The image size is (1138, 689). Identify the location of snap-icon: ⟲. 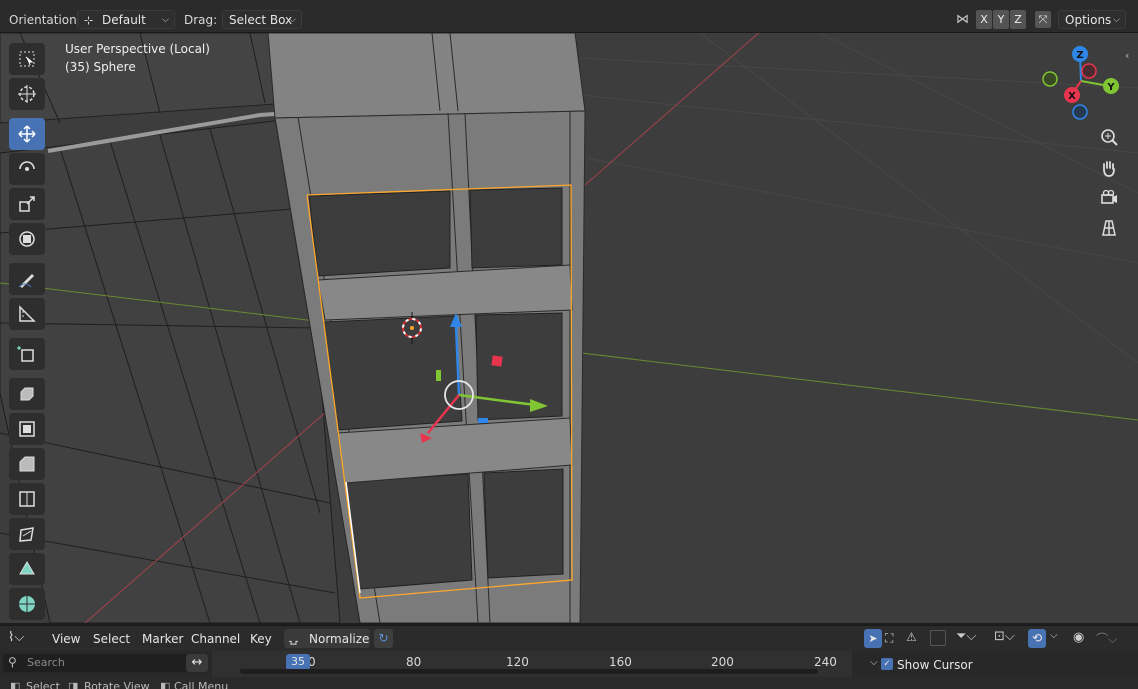
(1037, 638).